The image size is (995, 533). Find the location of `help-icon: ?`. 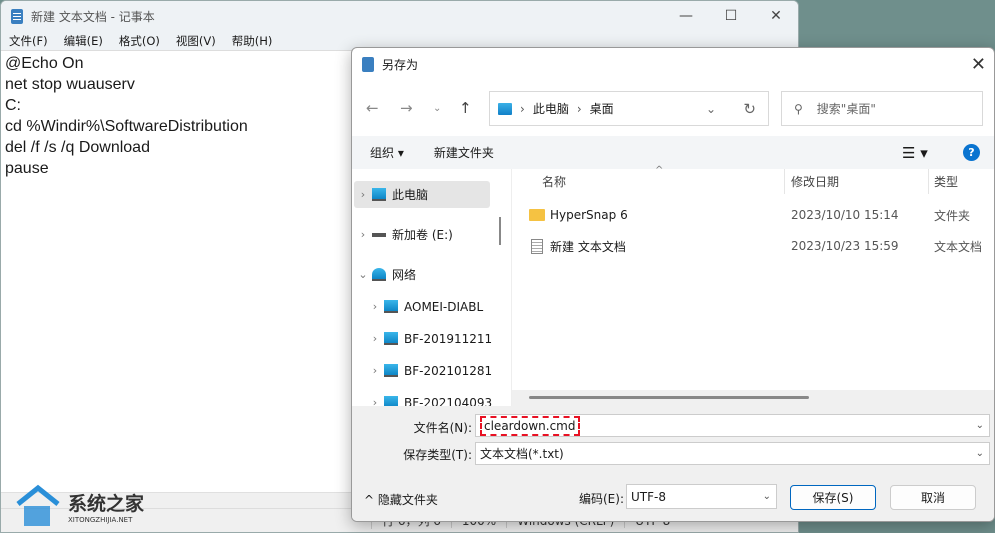

help-icon: ? is located at coordinates (971, 152).